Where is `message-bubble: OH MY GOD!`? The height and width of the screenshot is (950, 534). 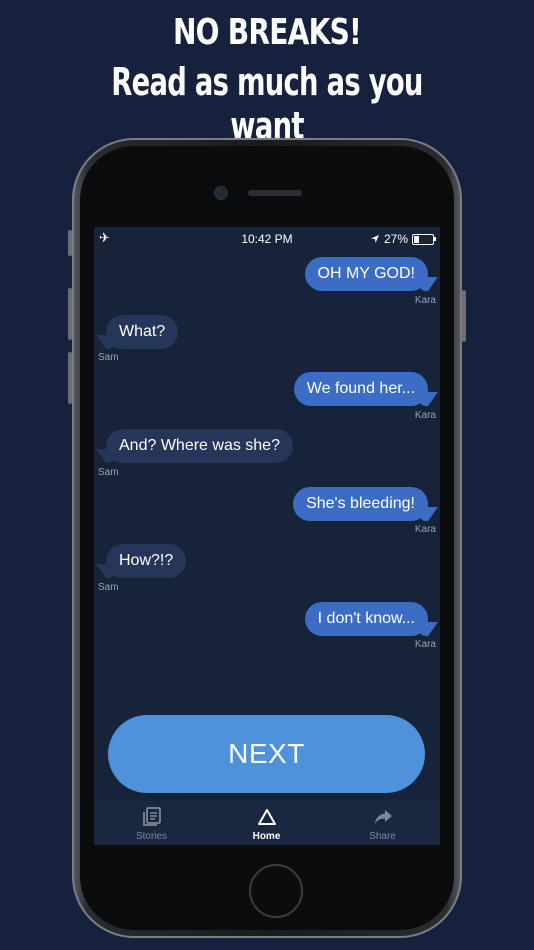
message-bubble: OH MY GOD! is located at coordinates (366, 274).